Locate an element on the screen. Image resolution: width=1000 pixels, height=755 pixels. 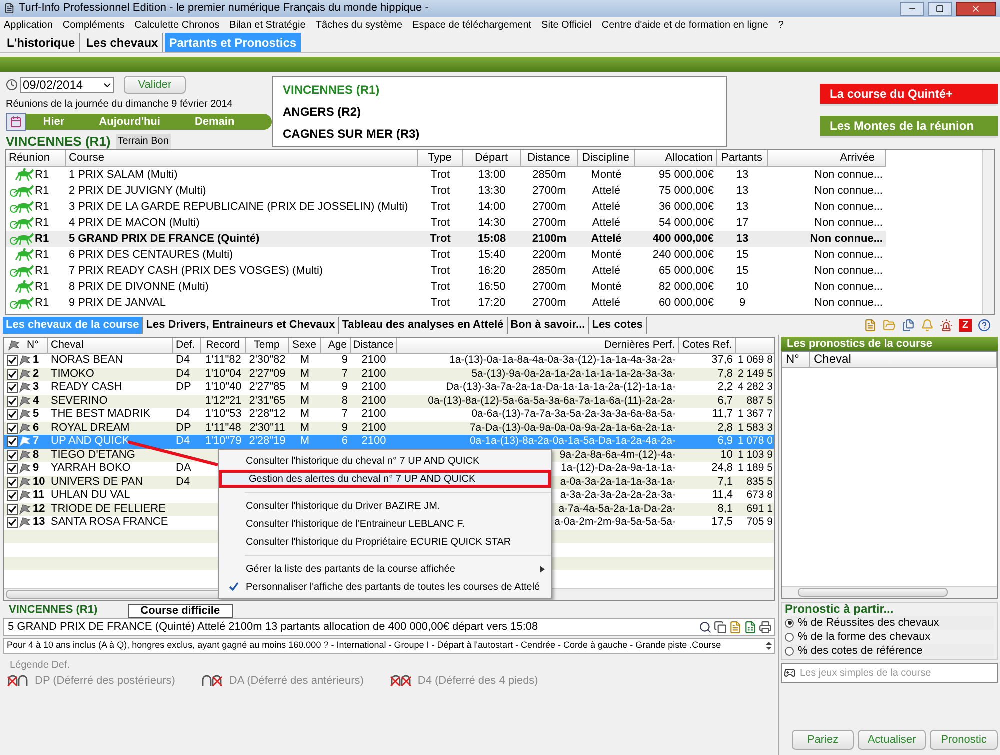
race-description: 5 GRAND PRIX DE FRANCE (Quinté) Attelé 2100m 13 partants allocation de 400 000,00€ départ vers 15:08 is located at coordinates (274, 627).